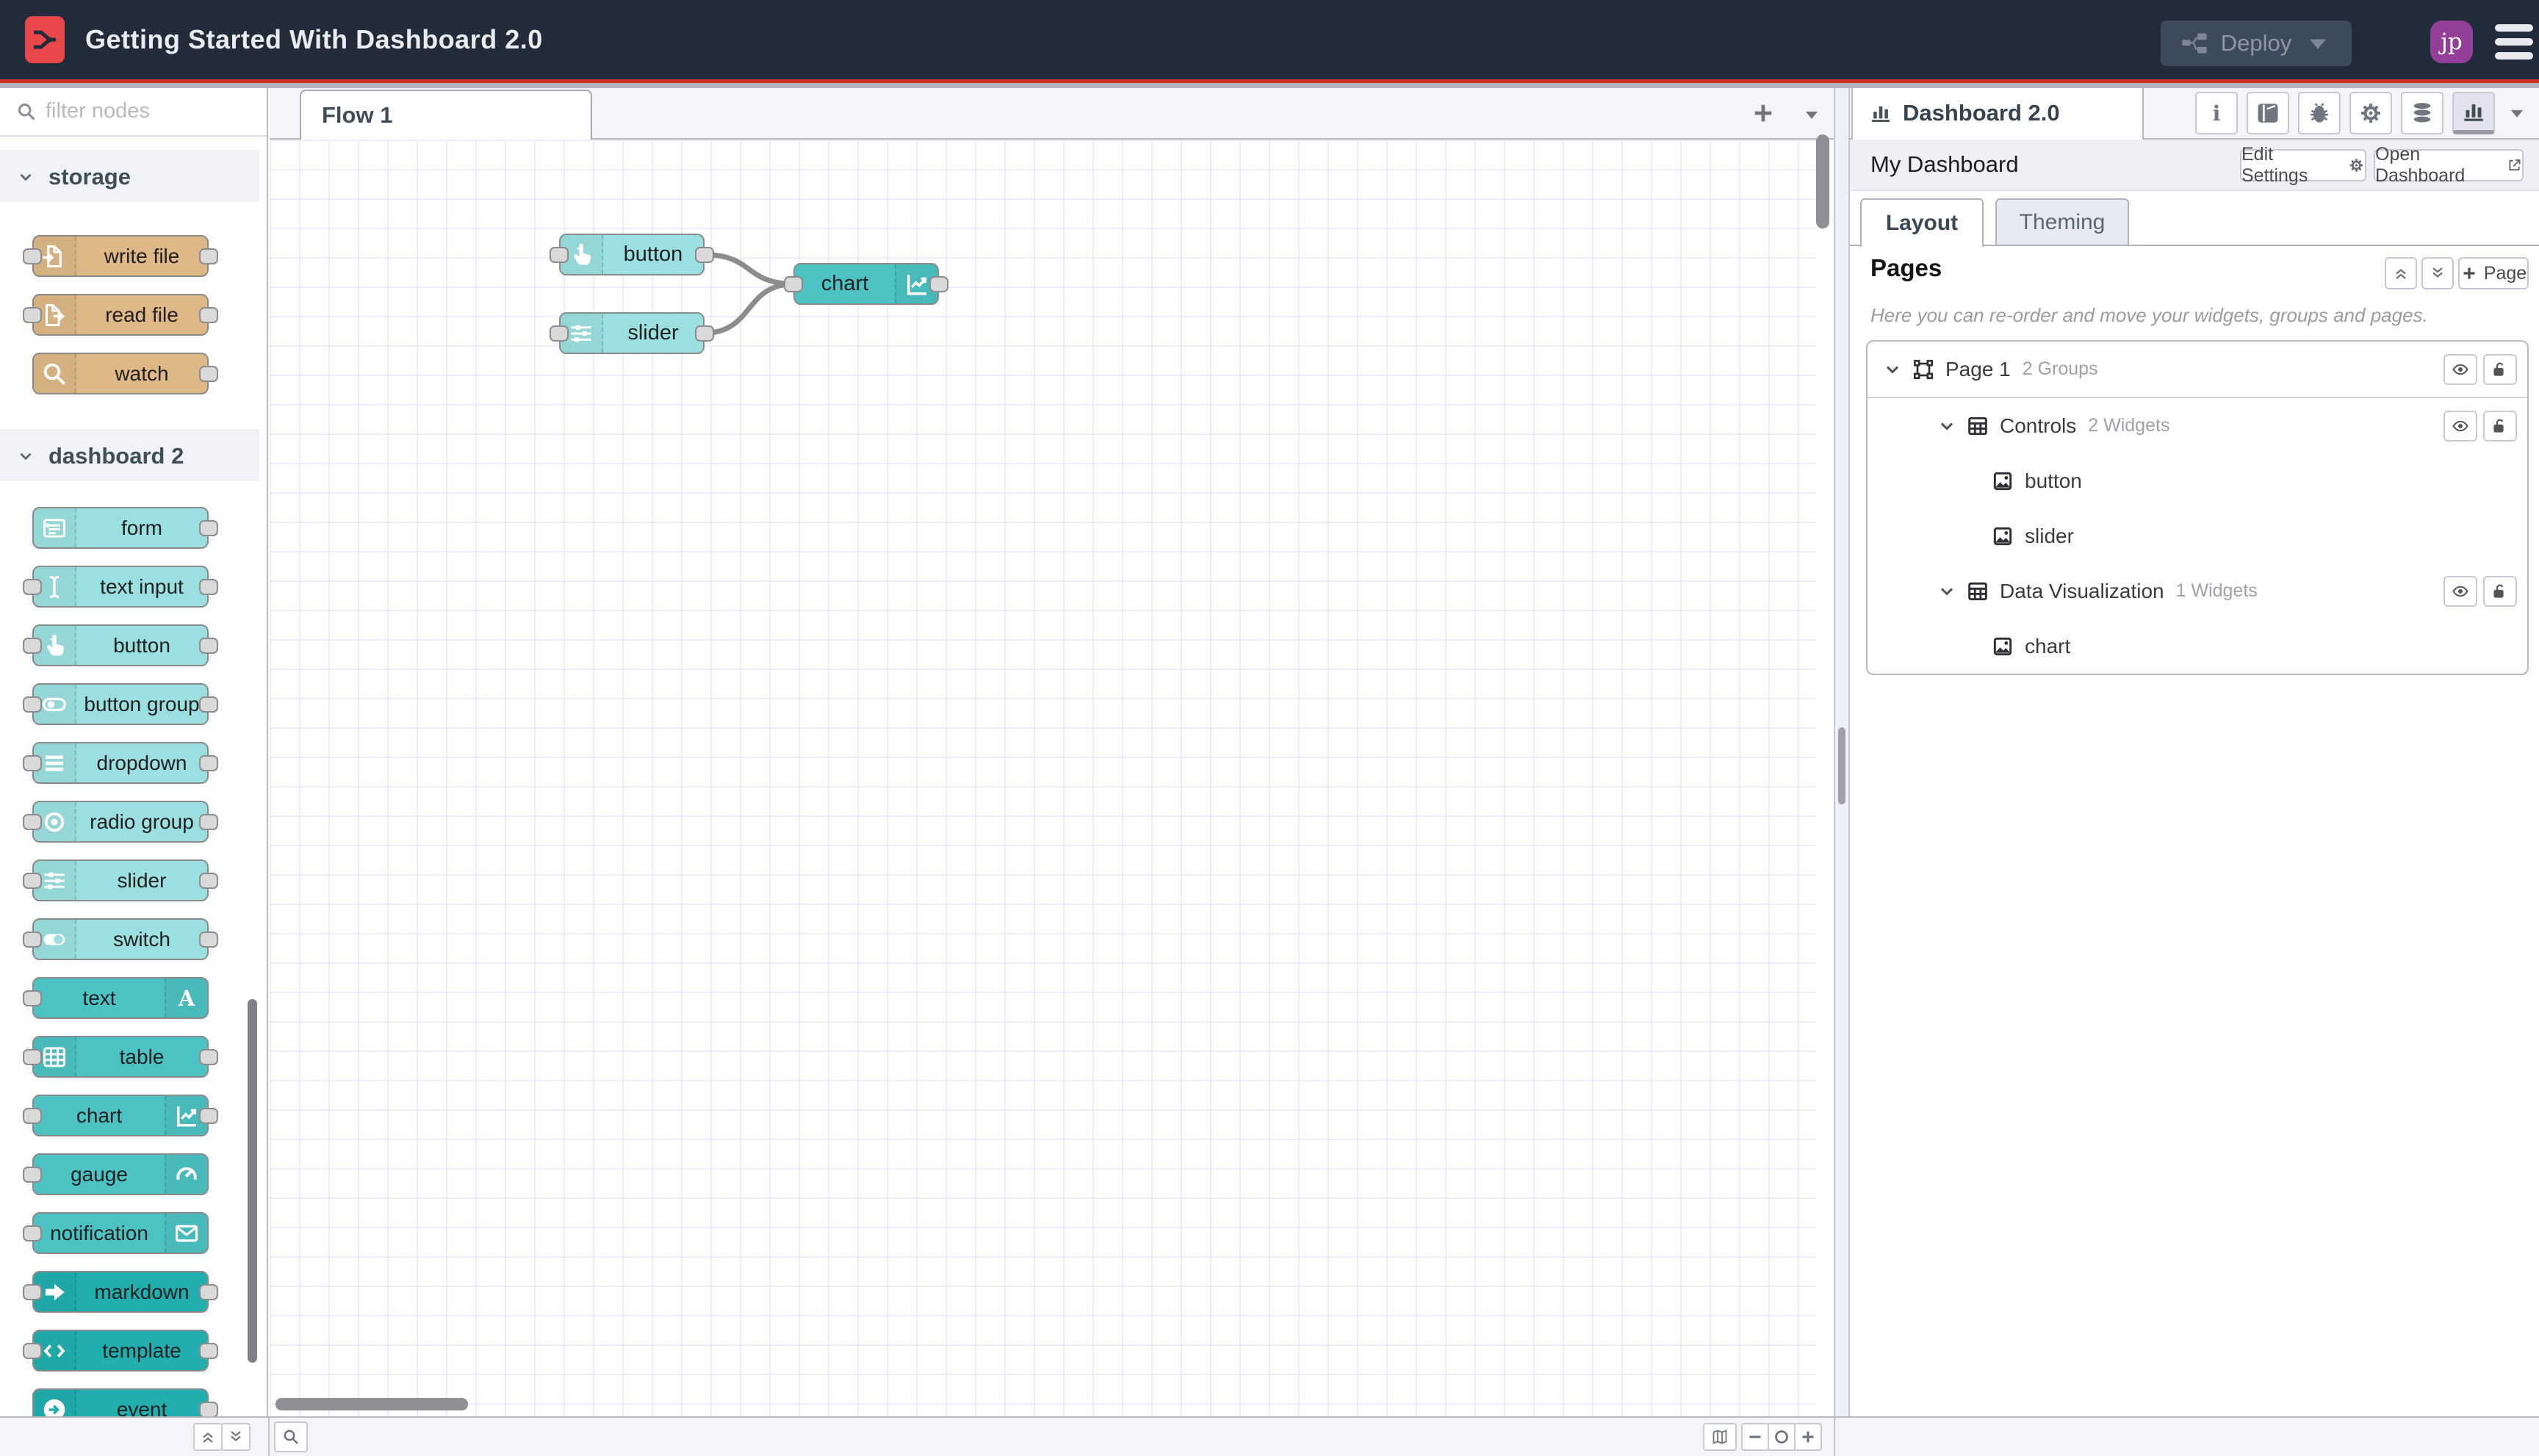 The image size is (2539, 1456). Describe the element at coordinates (120, 587) in the screenshot. I see `palette-node-text-input: text input` at that location.